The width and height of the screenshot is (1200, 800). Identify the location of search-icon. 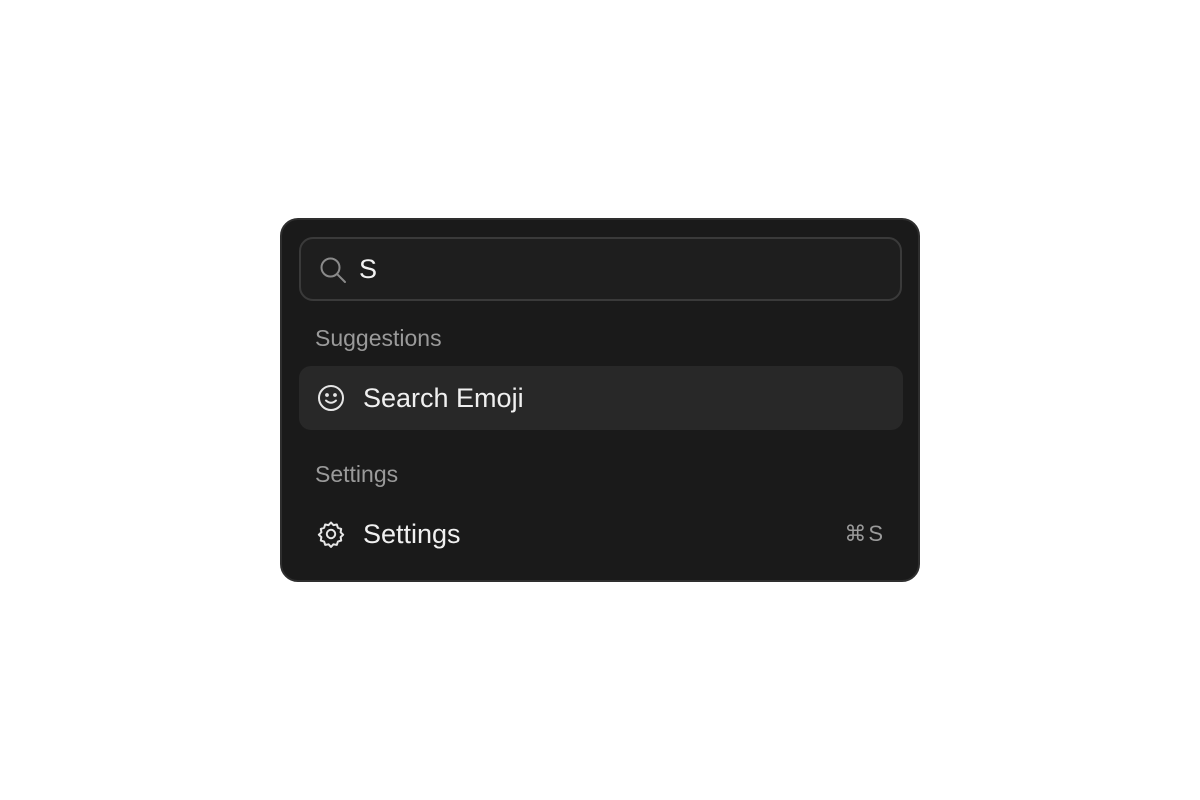
(333, 270).